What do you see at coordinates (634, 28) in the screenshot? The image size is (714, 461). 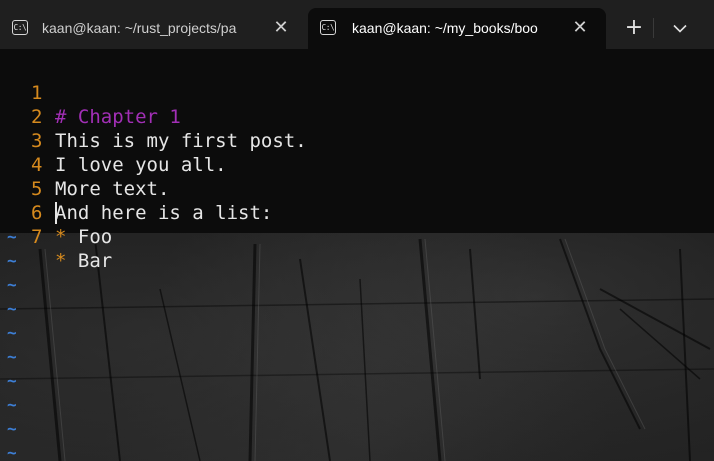 I see `new-tab-button: +` at bounding box center [634, 28].